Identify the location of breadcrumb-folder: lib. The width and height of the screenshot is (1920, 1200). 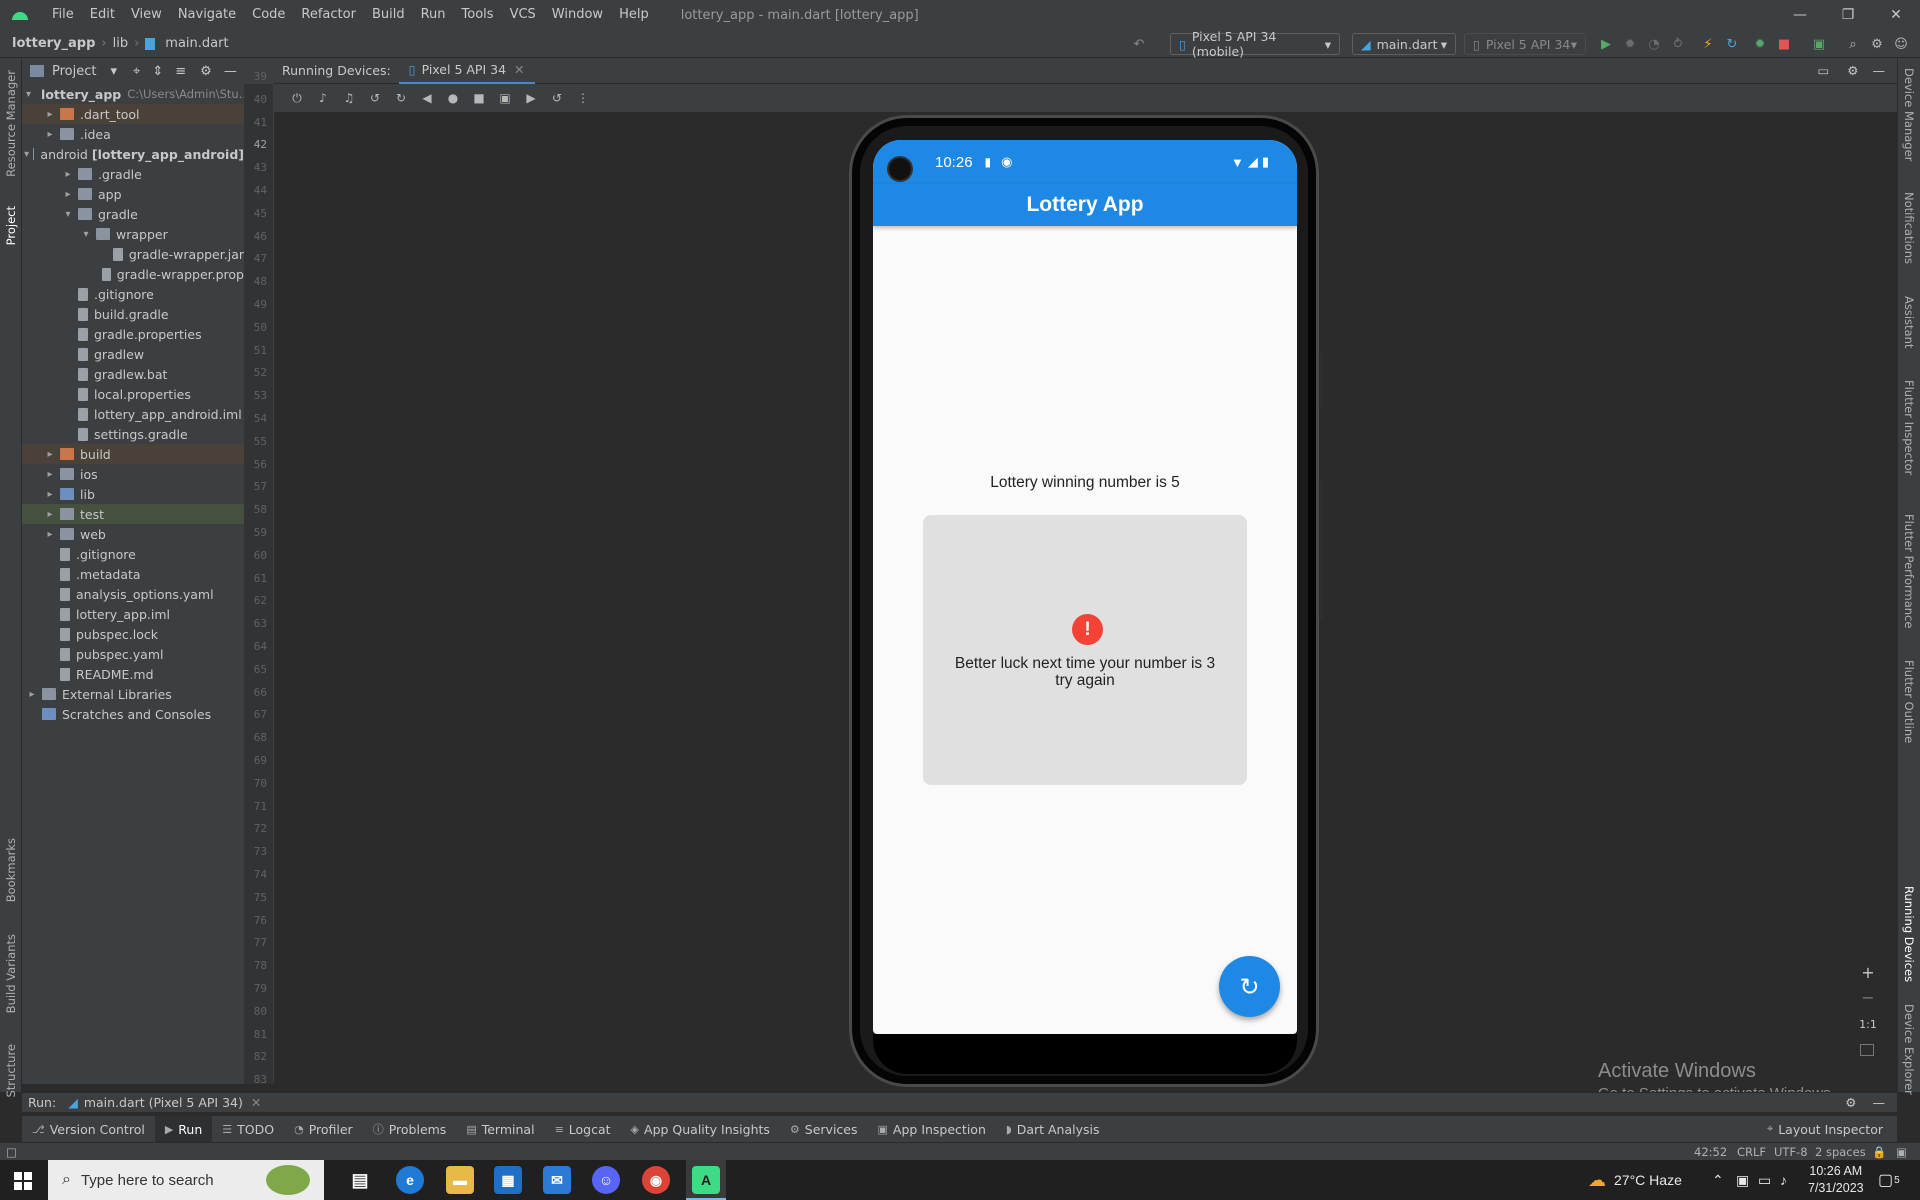
(120, 43).